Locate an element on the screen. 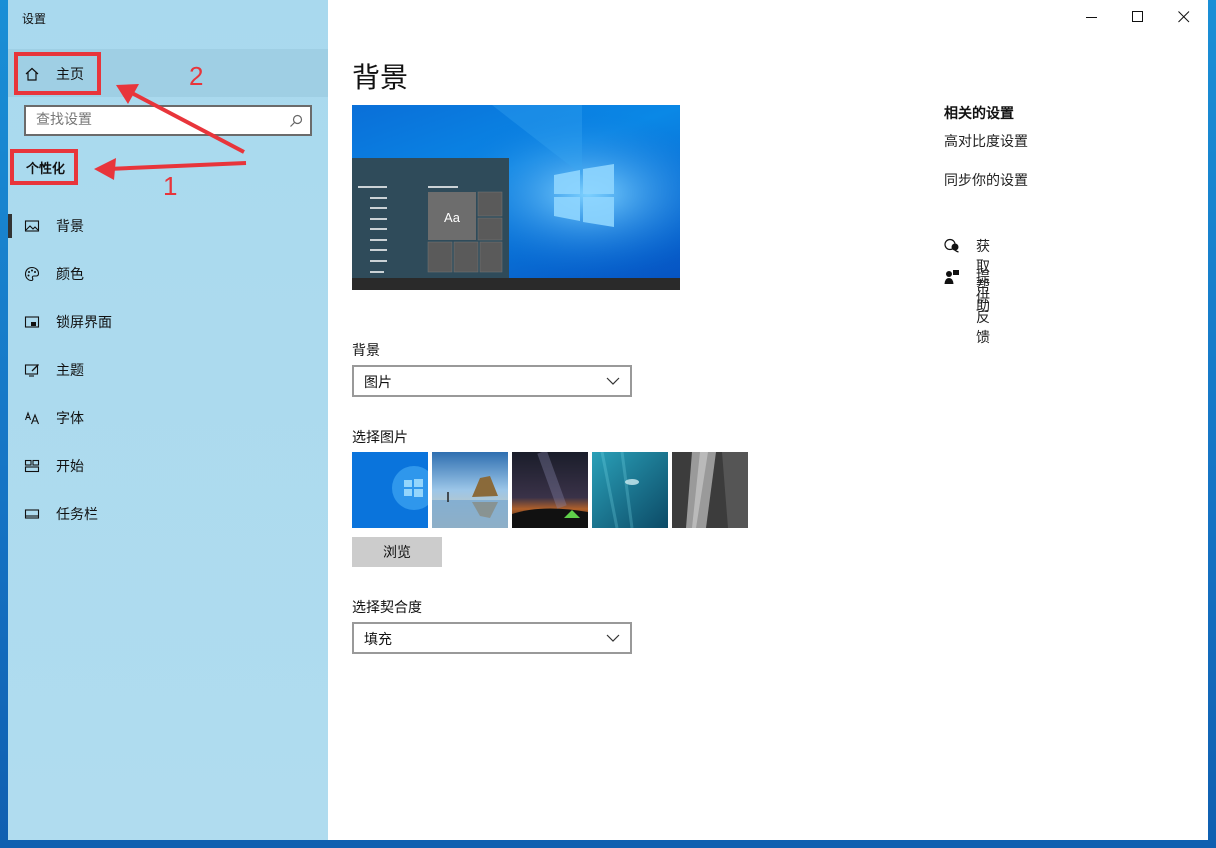 This screenshot has width=1216, height=848. sidebar-item-colors: 颜色 is located at coordinates (168, 274).